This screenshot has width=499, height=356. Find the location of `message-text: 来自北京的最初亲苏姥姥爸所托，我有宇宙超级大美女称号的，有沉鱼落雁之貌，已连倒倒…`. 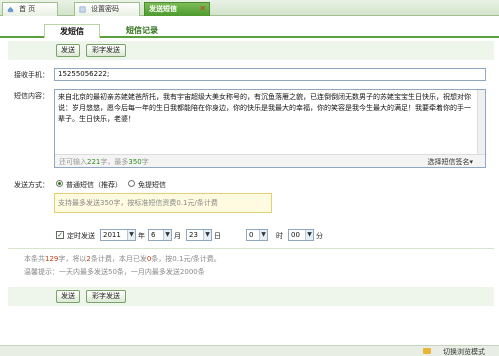

message-text: 来自北京的最初亲苏姥姥爸所托，我有宇宙超级大美女称号的，有沉鱼落雁之貌，已连倒倒… is located at coordinates (264, 108).